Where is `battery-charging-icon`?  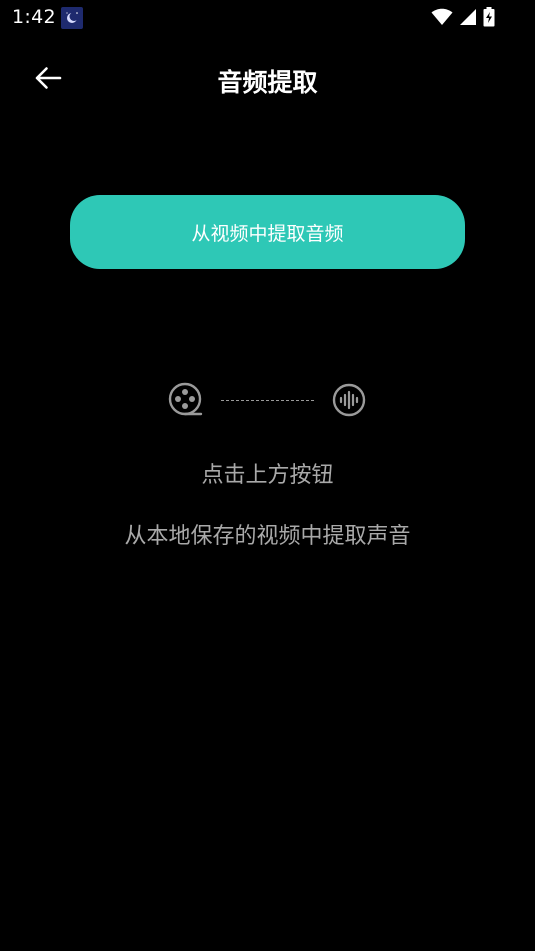
battery-charging-icon is located at coordinates (489, 17).